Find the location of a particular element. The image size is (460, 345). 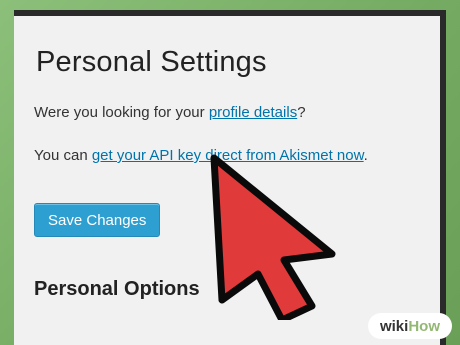

profile-prompt-suffix: ? is located at coordinates (301, 112).